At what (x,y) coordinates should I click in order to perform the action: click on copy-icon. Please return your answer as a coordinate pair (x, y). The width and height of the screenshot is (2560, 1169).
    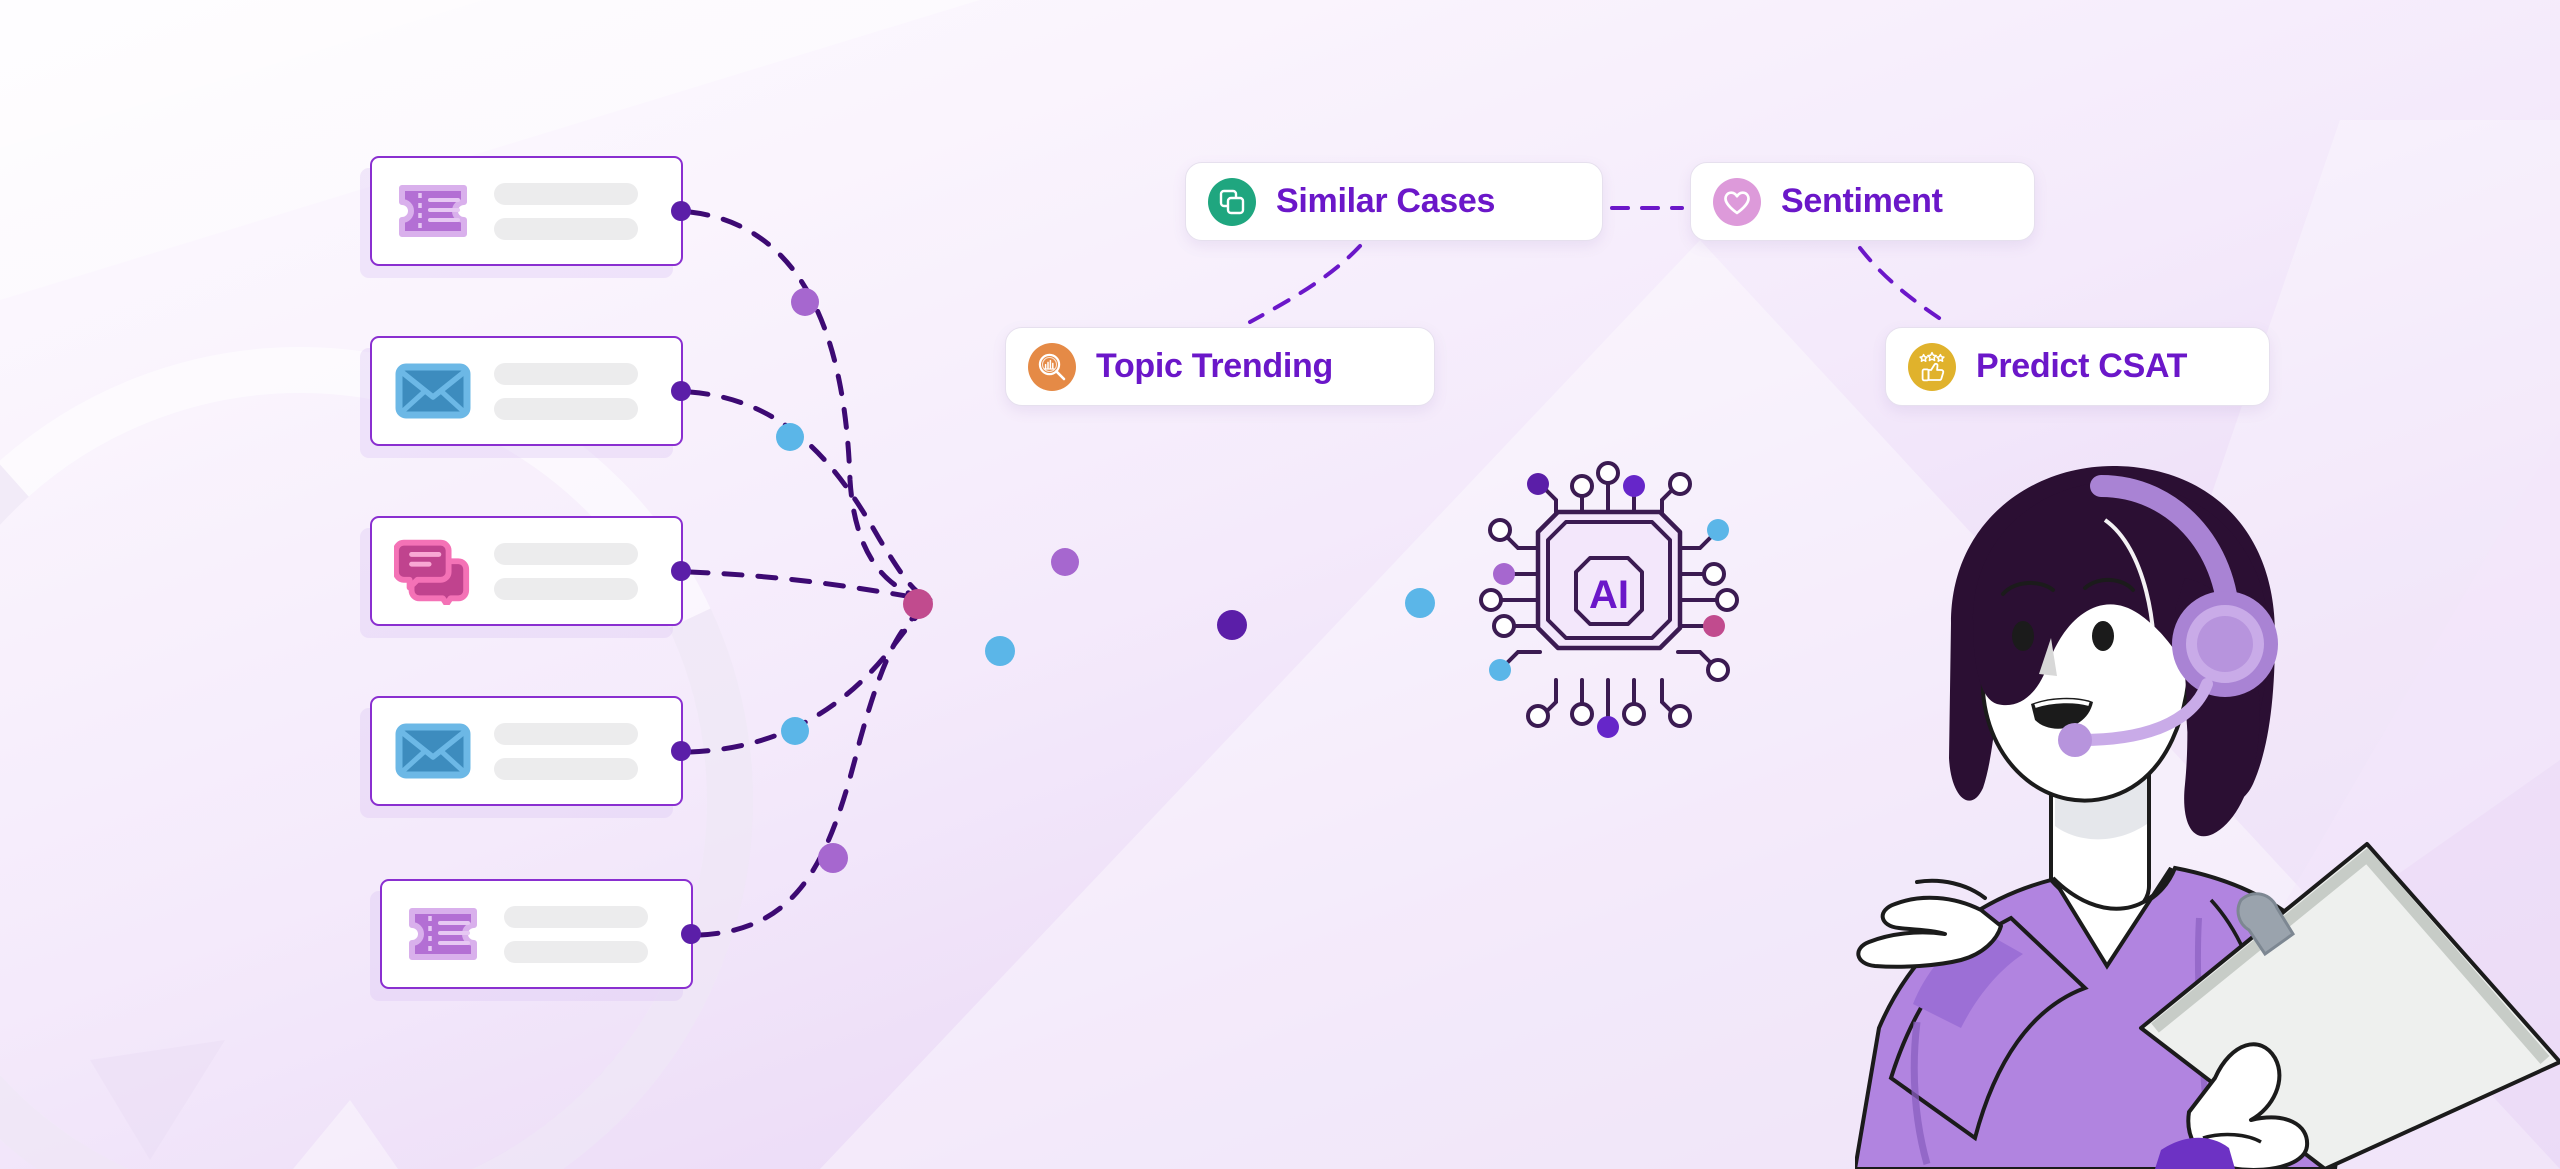
    Looking at the image, I should click on (1232, 201).